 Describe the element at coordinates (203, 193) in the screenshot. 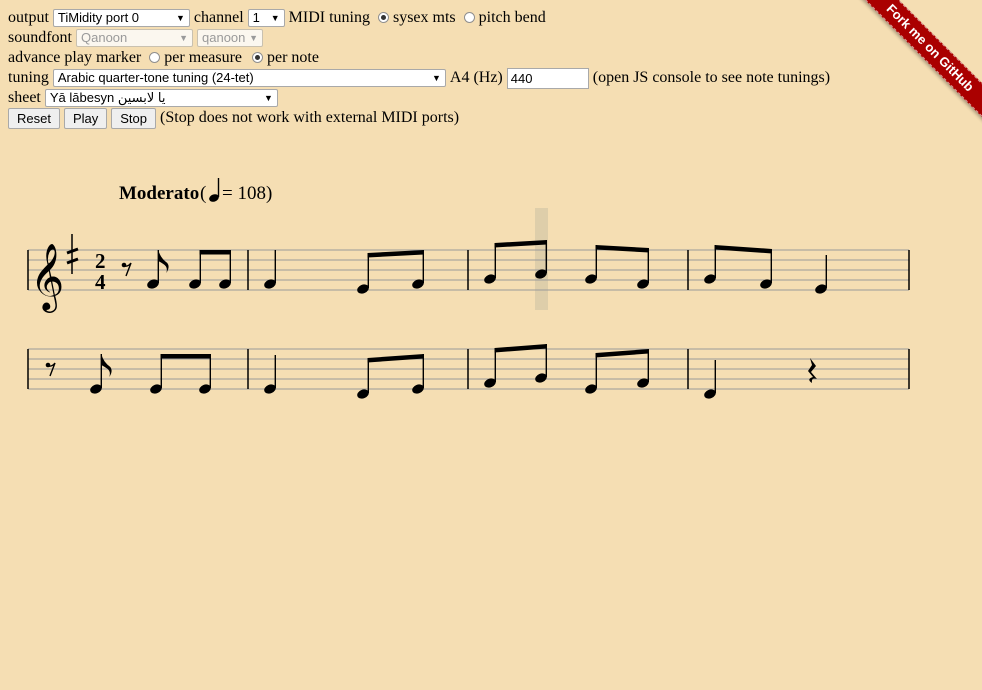

I see `tempo-paren: (` at that location.